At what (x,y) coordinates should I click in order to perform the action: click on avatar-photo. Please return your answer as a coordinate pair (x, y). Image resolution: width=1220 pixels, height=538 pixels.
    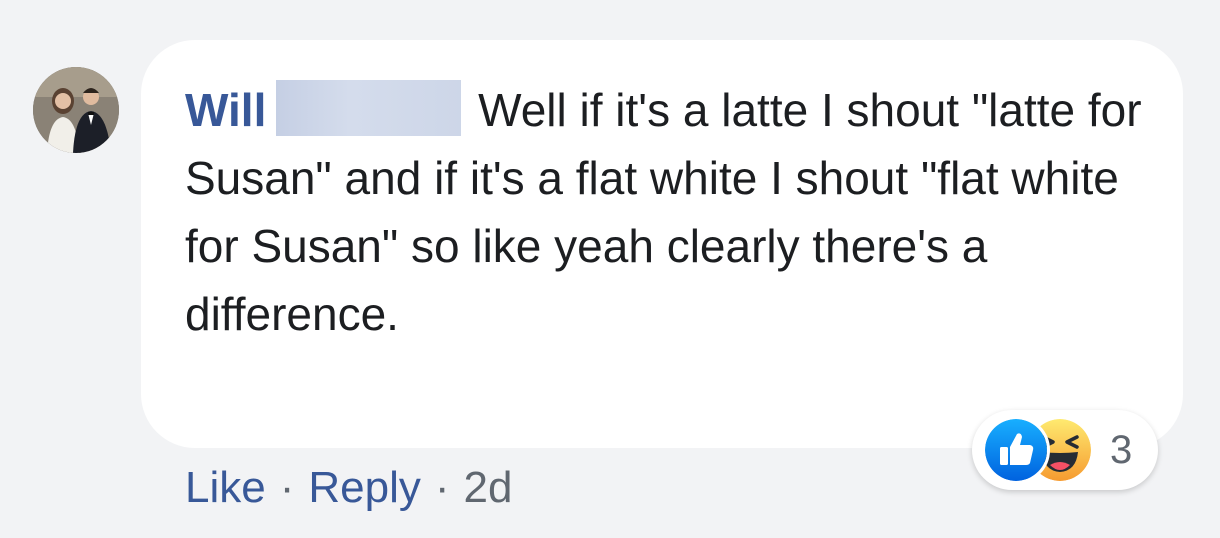
    Looking at the image, I should click on (76, 110).